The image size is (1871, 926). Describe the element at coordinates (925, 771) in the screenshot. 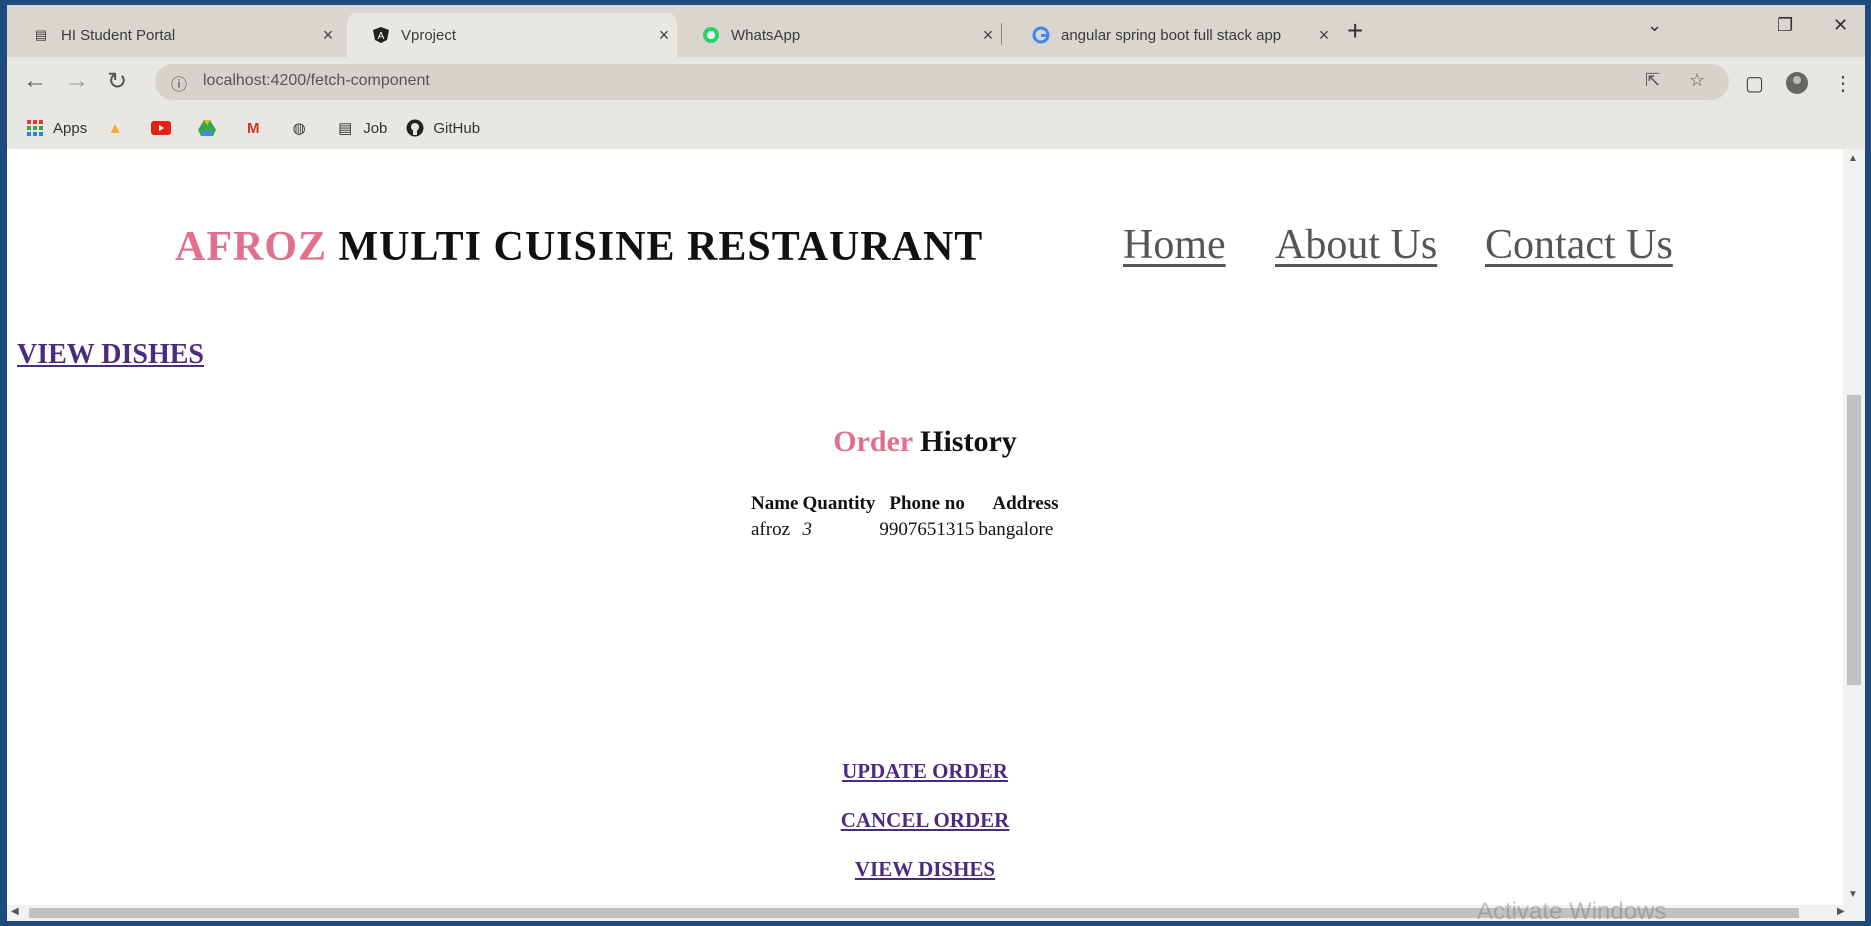

I see `update-order-link: UPDATE ORDER` at that location.